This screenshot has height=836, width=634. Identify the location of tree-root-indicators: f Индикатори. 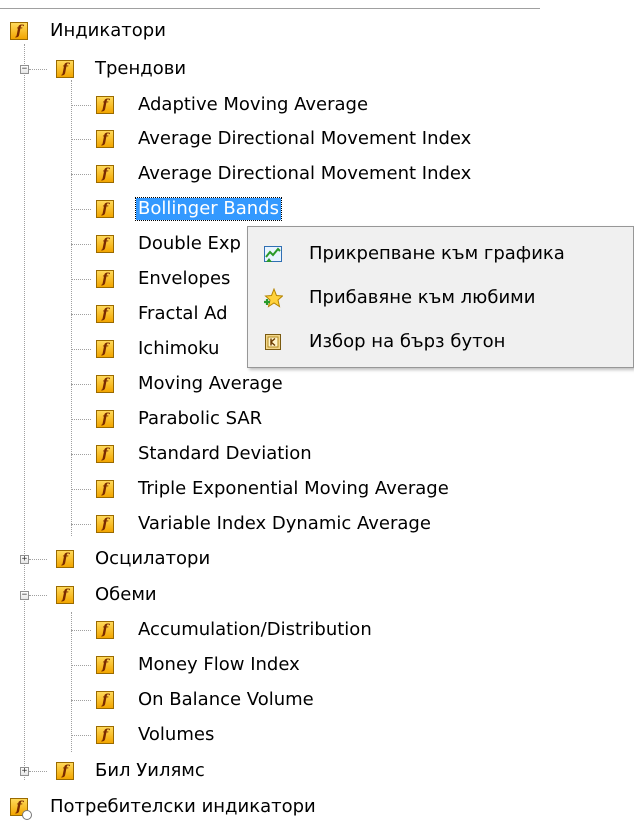
(300, 31).